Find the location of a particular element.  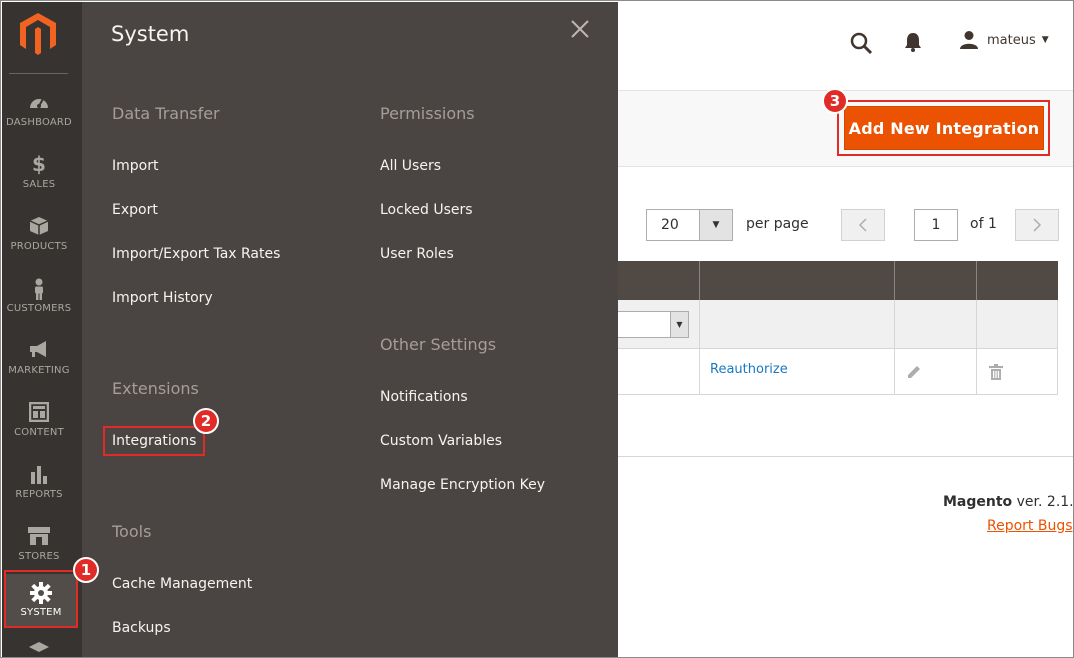

reauthorize-link: Reauthorize is located at coordinates (749, 369).